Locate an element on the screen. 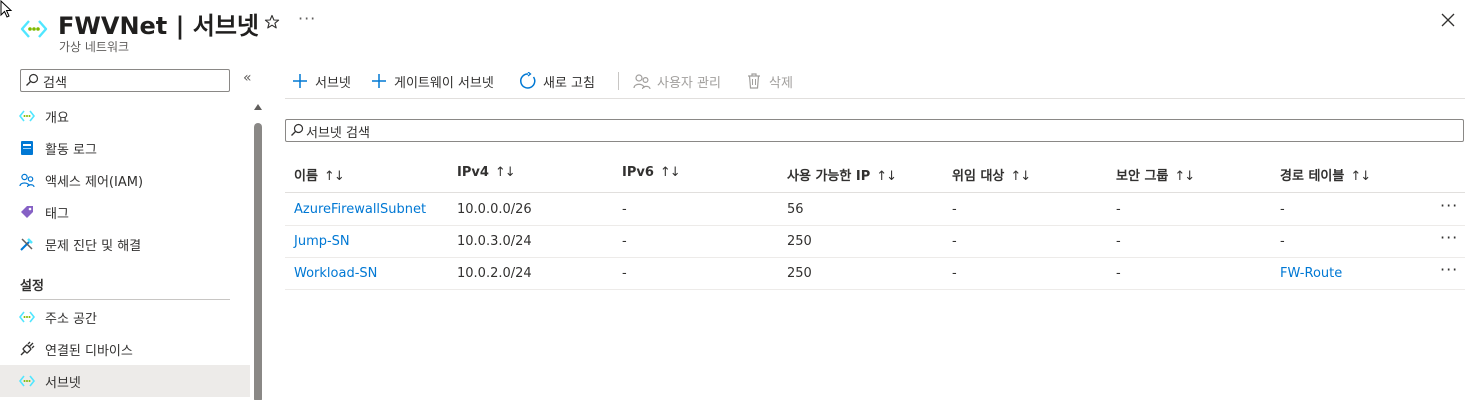  menu-item-overview: 개요 is located at coordinates (125, 116).